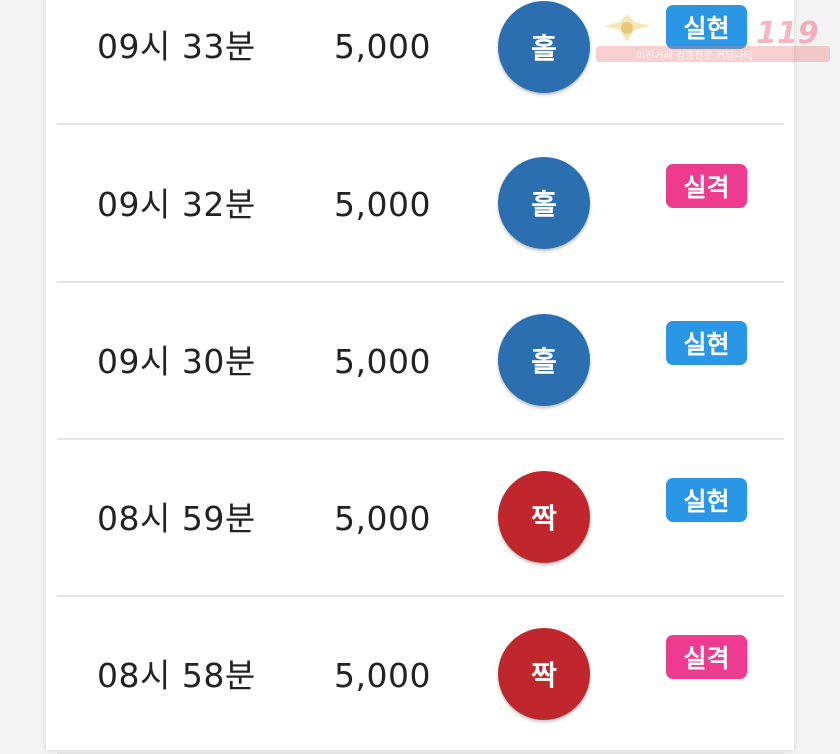 The width and height of the screenshot is (840, 754). What do you see at coordinates (176, 361) in the screenshot?
I see `row-time: 09시 30분` at bounding box center [176, 361].